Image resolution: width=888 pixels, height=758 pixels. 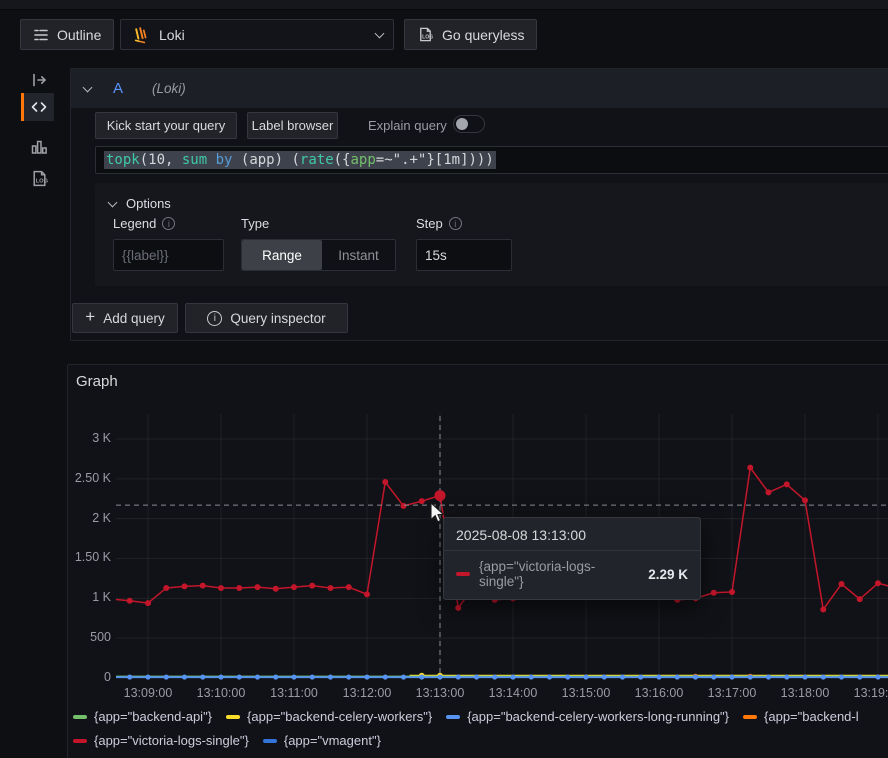 What do you see at coordinates (161, 740) in the screenshot?
I see `legend-item: {app="victoria-logs-single"}` at bounding box center [161, 740].